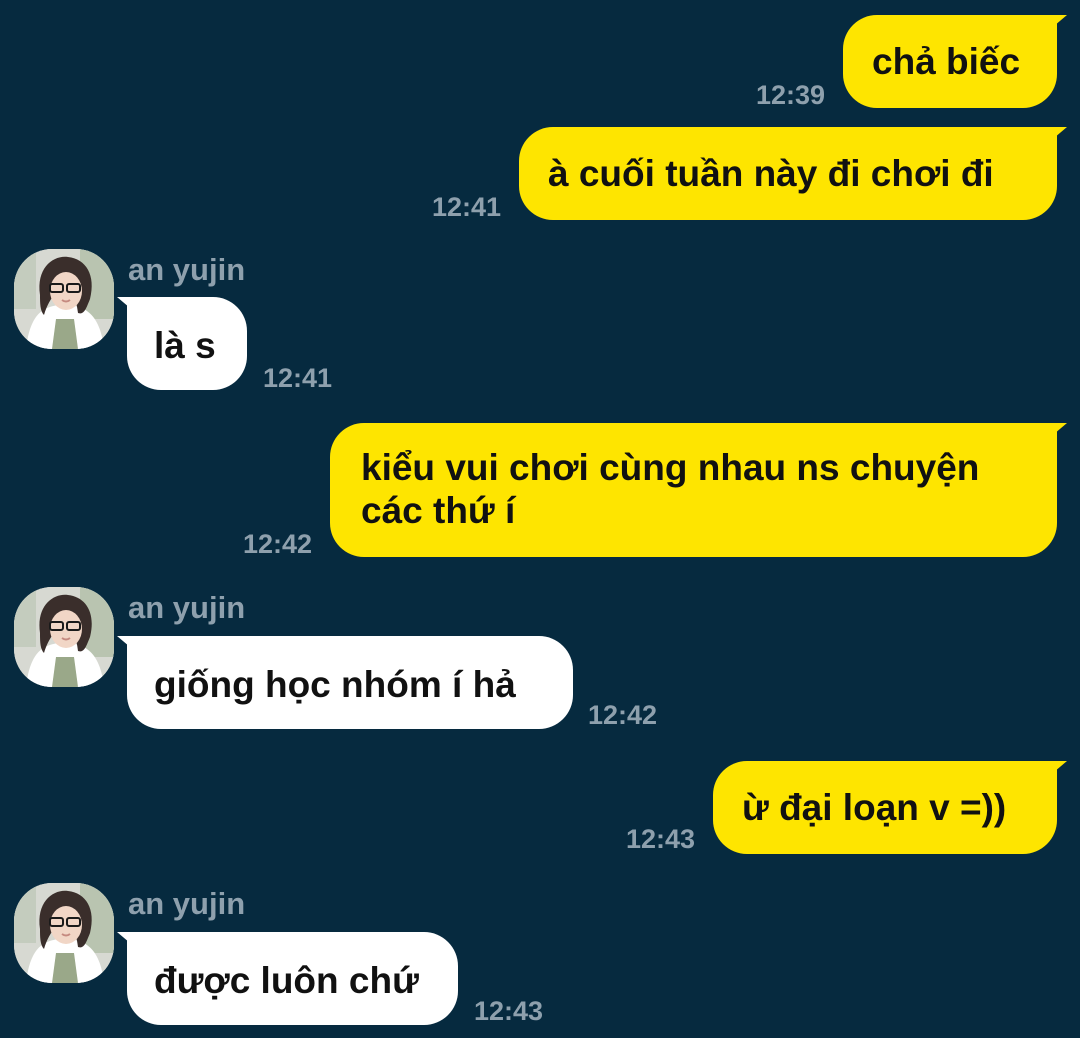 This screenshot has height=1038, width=1080. I want to click on message-bubble-incoming: được luôn chứ, so click(292, 978).